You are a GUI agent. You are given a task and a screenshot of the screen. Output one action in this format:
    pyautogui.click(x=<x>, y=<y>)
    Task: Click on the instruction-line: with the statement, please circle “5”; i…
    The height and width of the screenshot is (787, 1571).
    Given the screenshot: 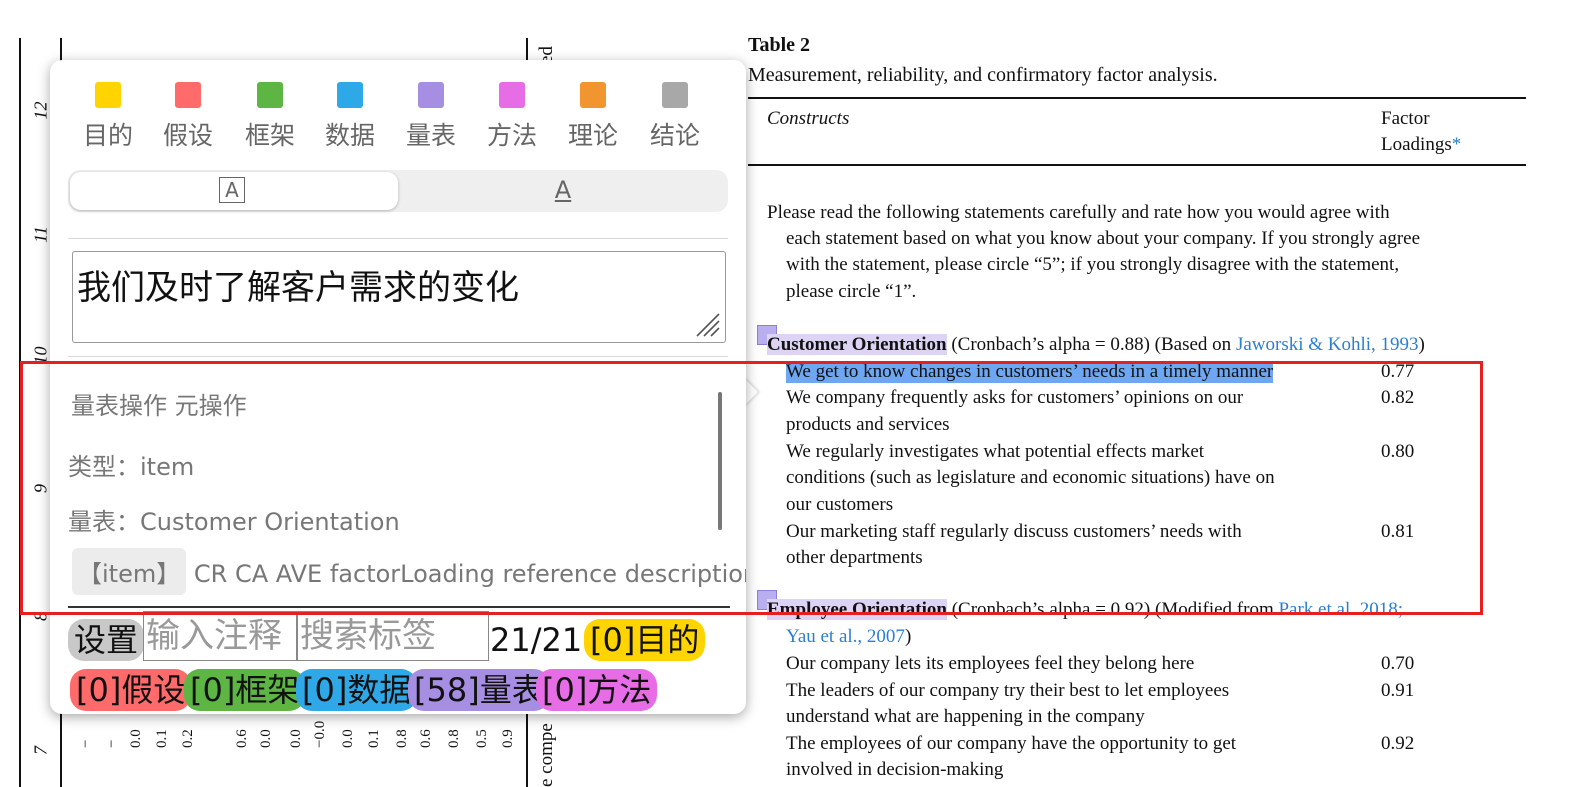 What is the action you would take?
    pyautogui.click(x=1093, y=264)
    